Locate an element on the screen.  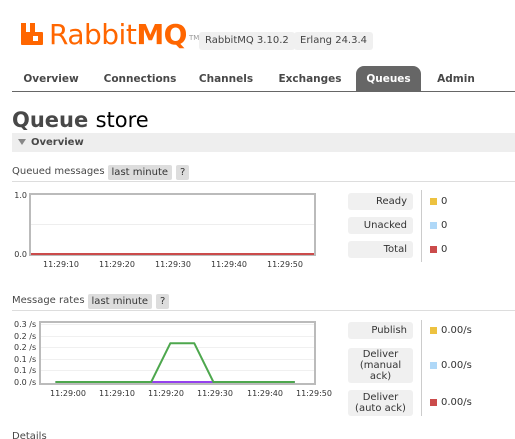
rabbitmq-logo: RabbitMQ TM is located at coordinates (109, 34).